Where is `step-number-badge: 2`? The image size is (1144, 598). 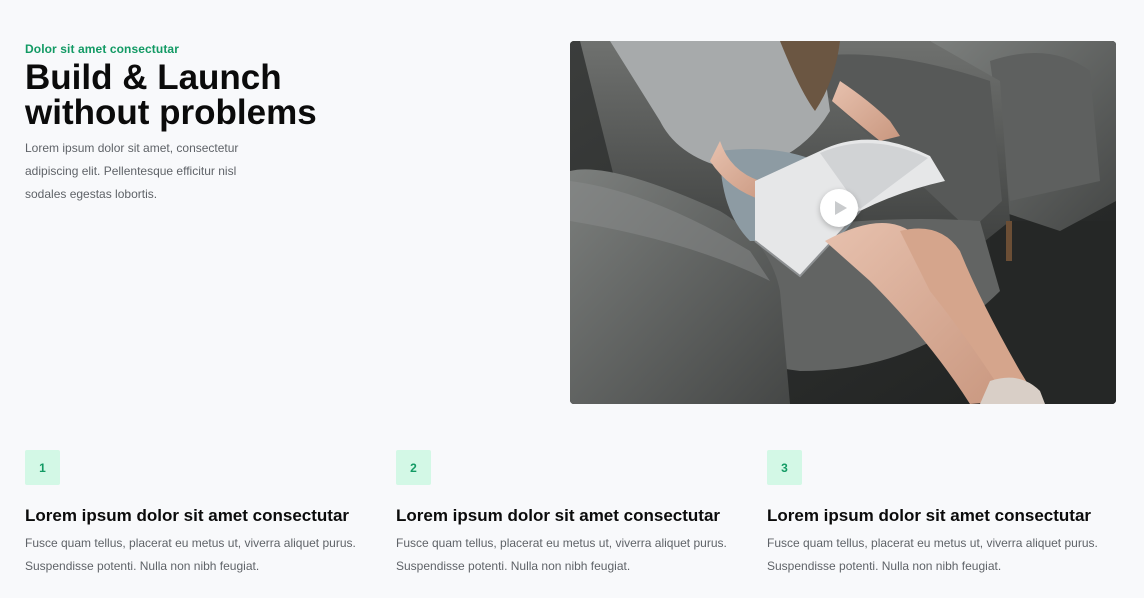 step-number-badge: 2 is located at coordinates (413, 467).